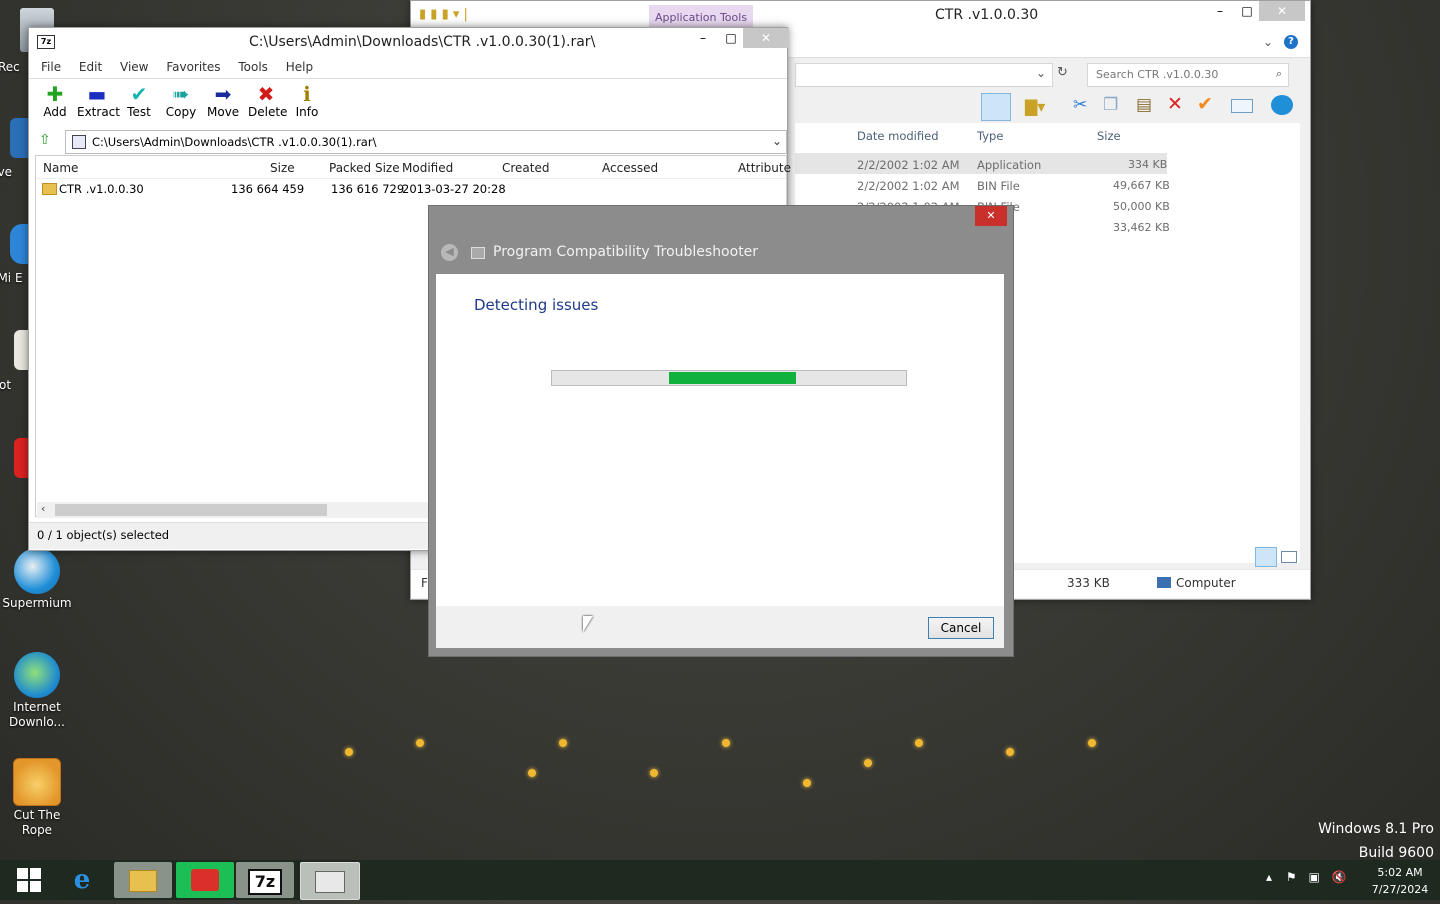  Describe the element at coordinates (205, 880) in the screenshot. I see `taskbar-app-red` at that location.